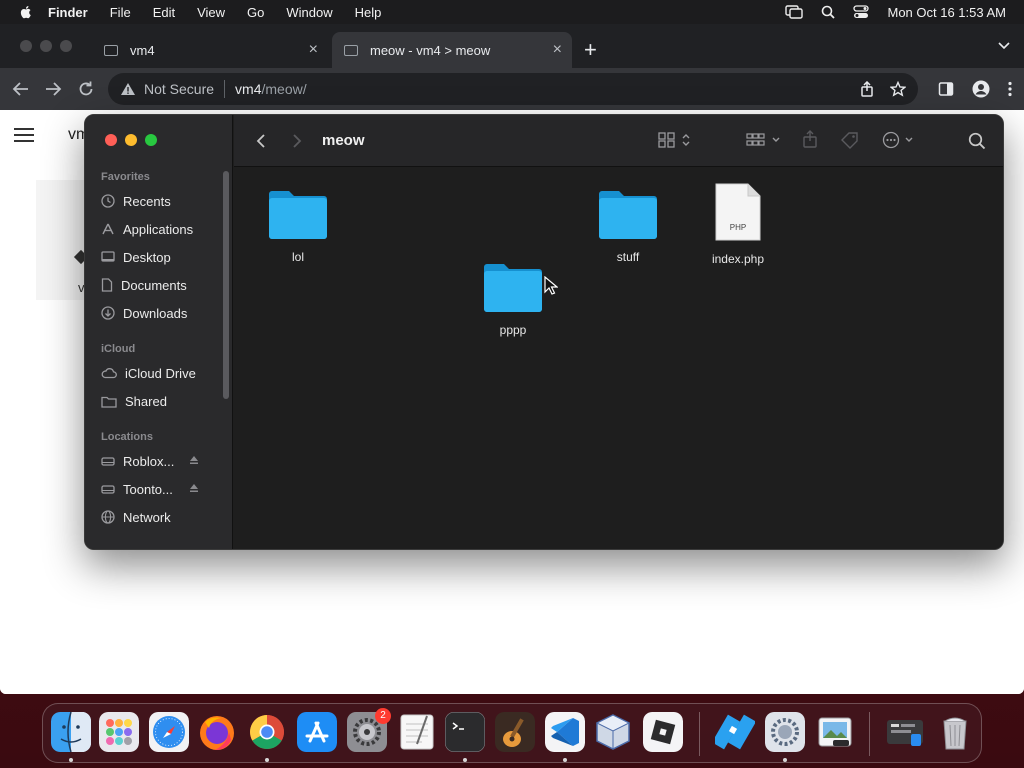  What do you see at coordinates (179, 89) in the screenshot?
I see `not-secure-label: Not Secure` at bounding box center [179, 89].